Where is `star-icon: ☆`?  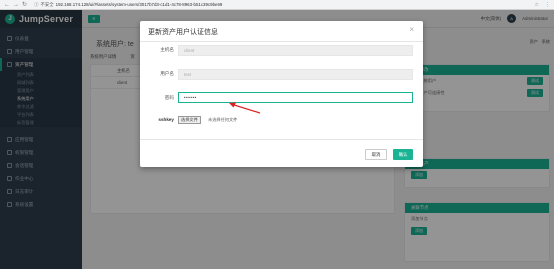
star-icon: ☆ is located at coordinates (537, 5).